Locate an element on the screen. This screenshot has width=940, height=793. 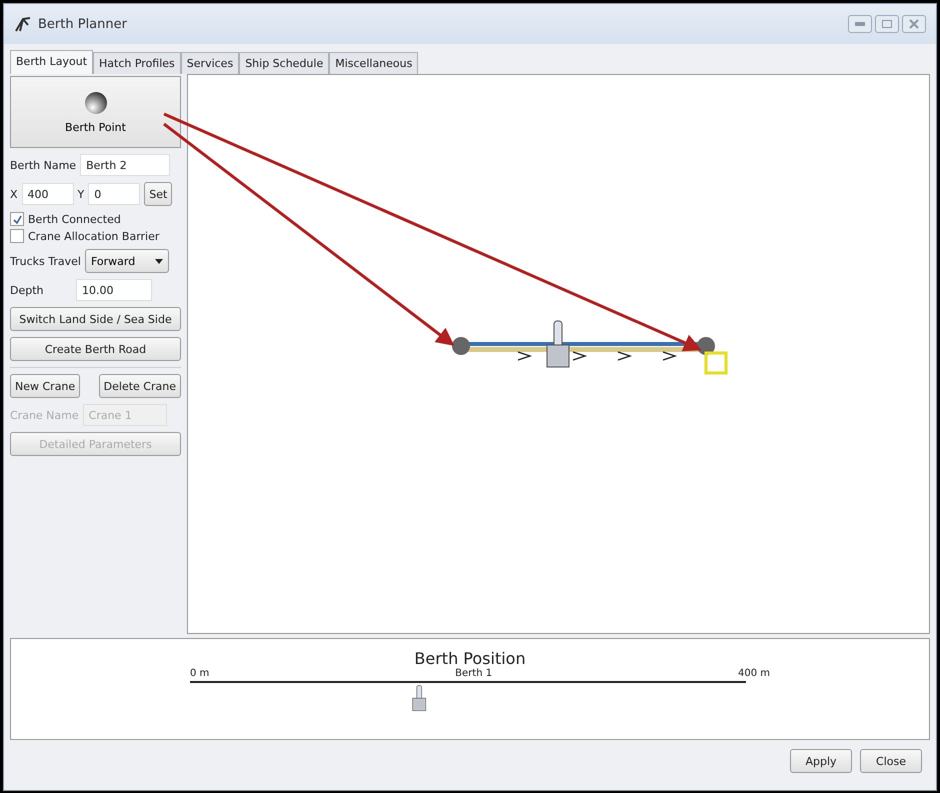
tab: Ship Schedule is located at coordinates (284, 63).